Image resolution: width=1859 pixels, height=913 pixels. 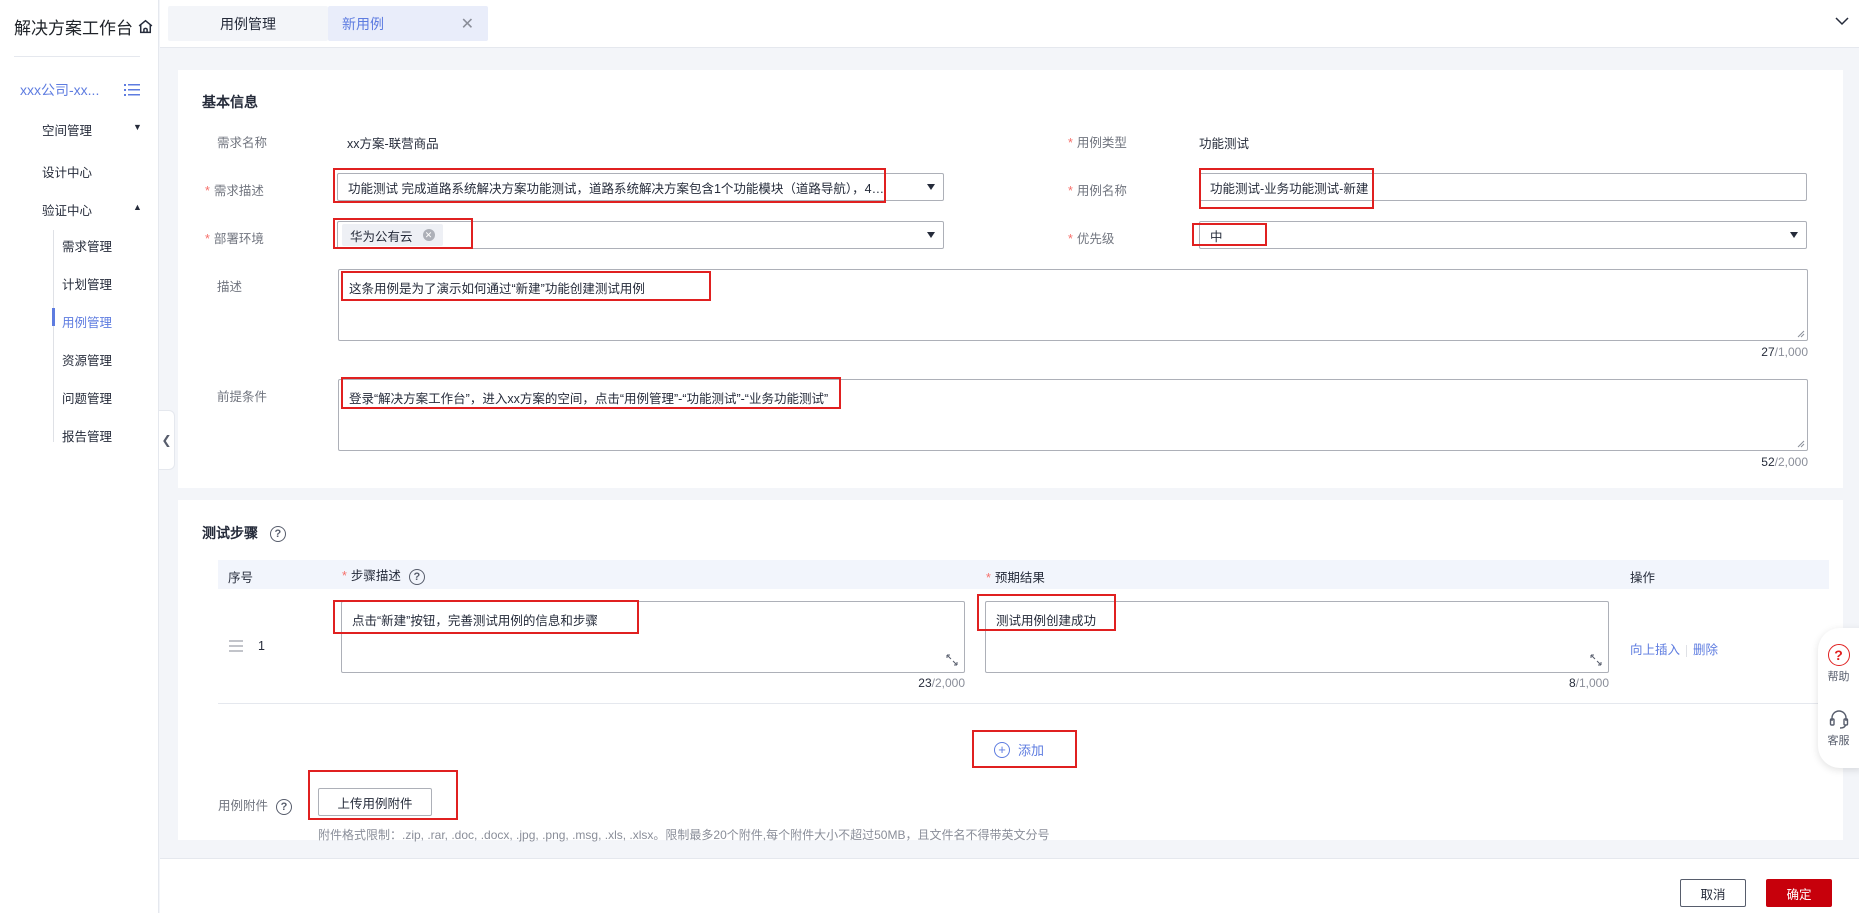 I want to click on col-index: 序号, so click(x=241, y=578).